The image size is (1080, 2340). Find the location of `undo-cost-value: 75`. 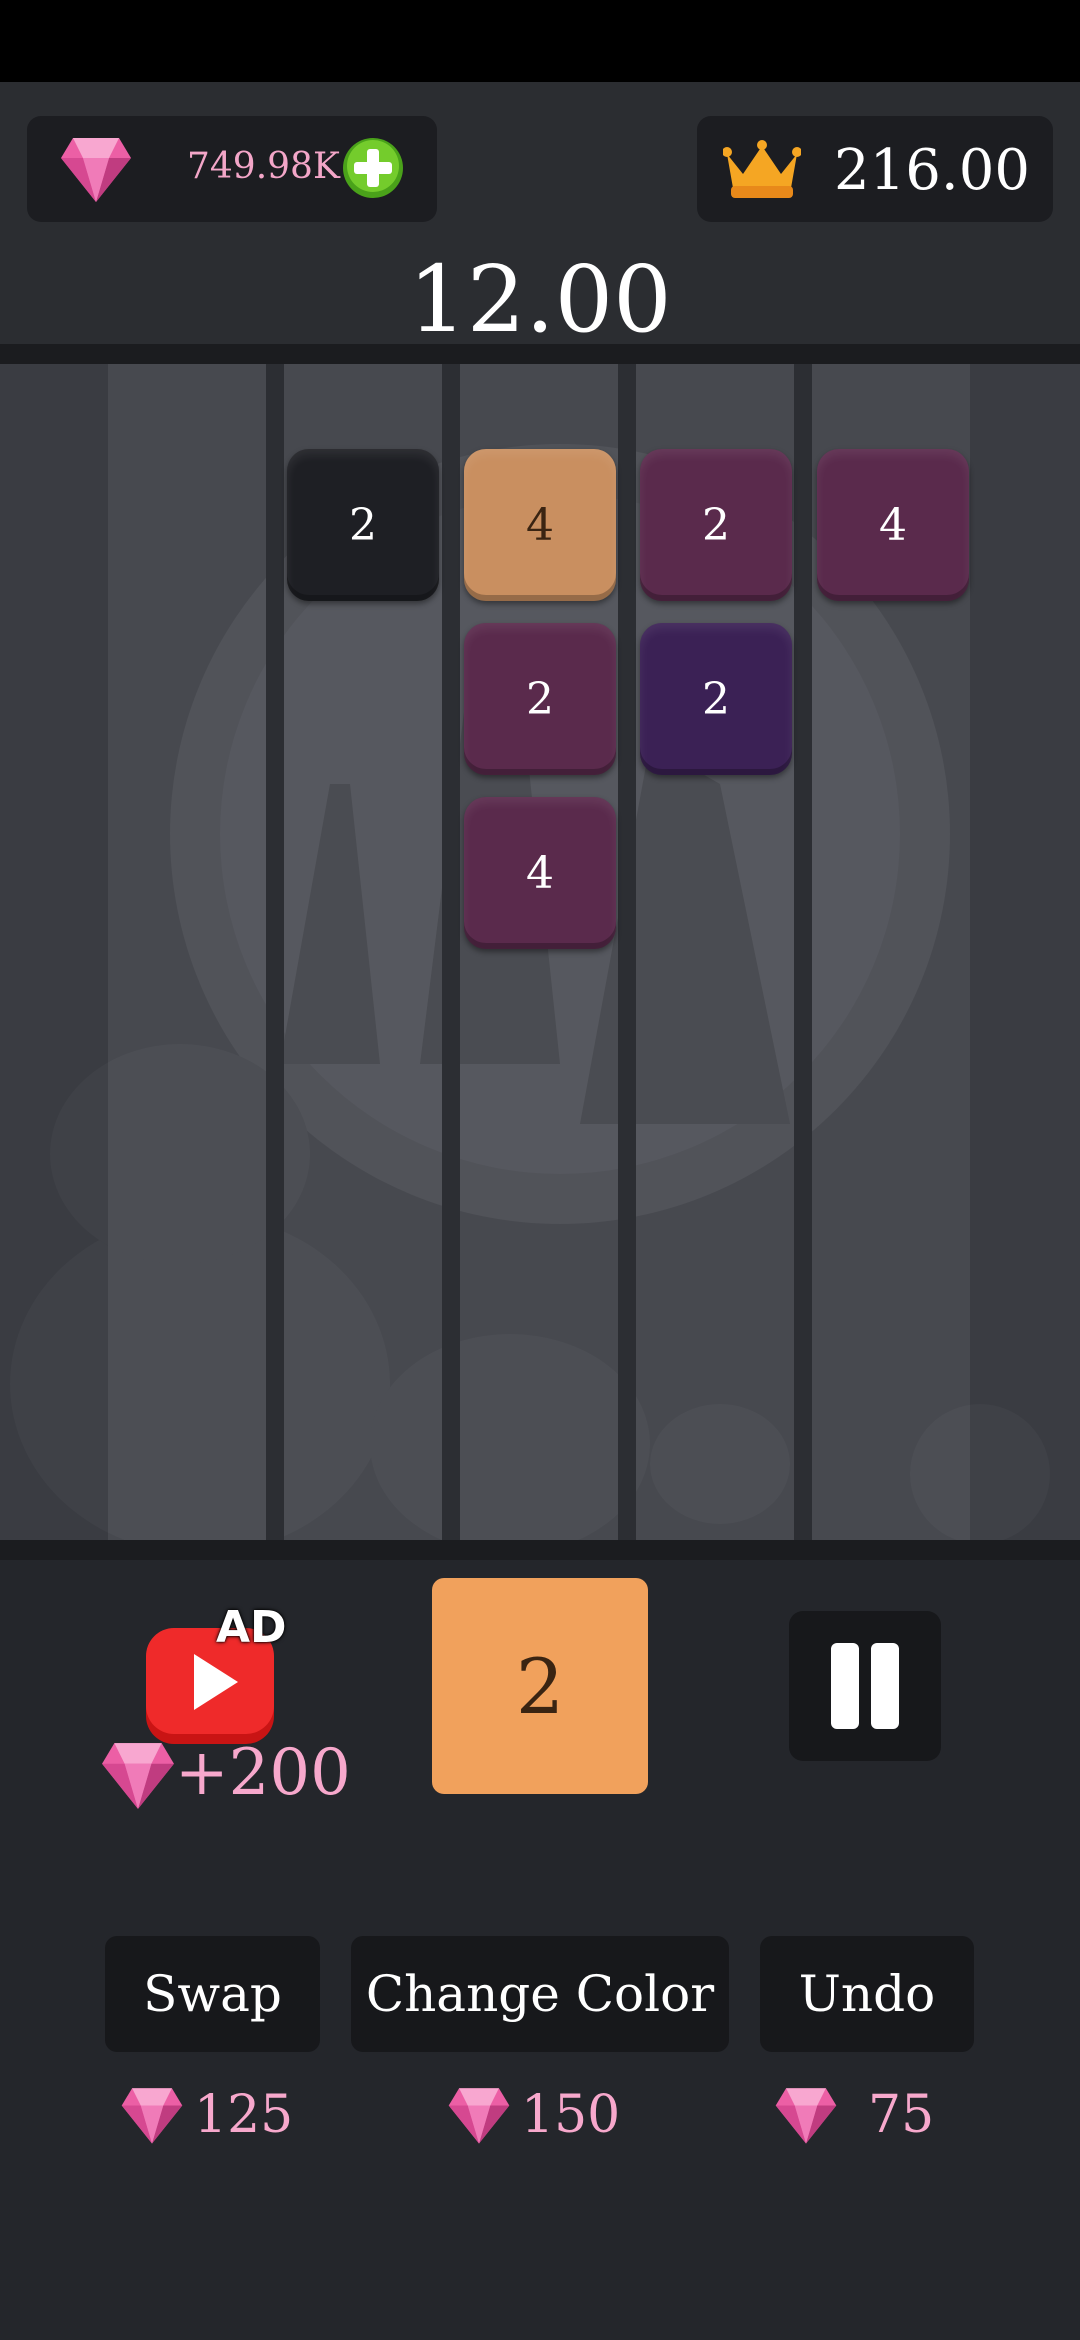

undo-cost-value: 75 is located at coordinates (901, 2115).